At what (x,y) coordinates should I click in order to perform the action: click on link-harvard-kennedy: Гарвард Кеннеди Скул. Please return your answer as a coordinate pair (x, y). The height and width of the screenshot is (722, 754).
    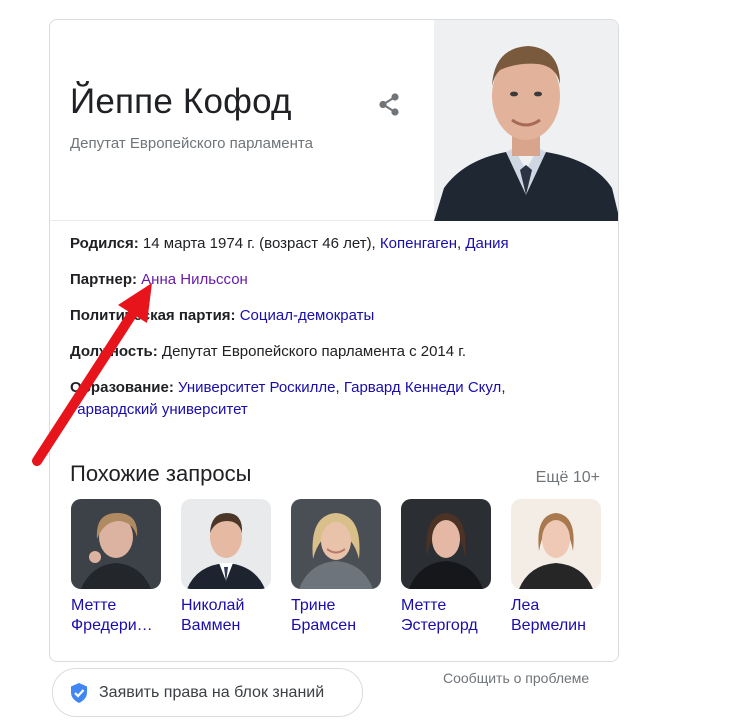
    Looking at the image, I should click on (422, 387).